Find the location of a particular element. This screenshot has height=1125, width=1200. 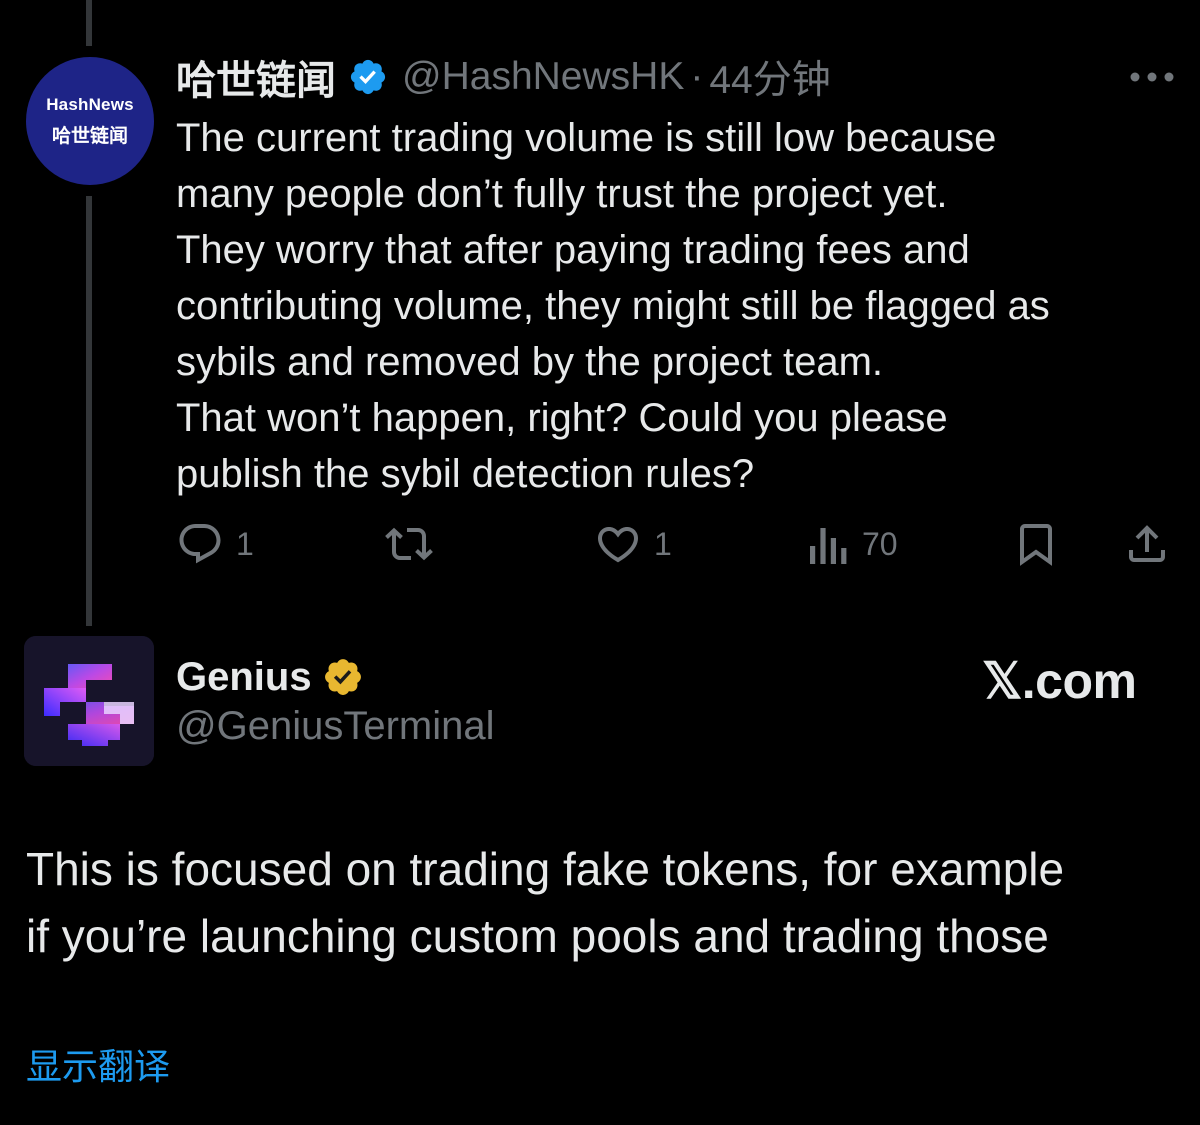

avatar-genius is located at coordinates (89, 701).